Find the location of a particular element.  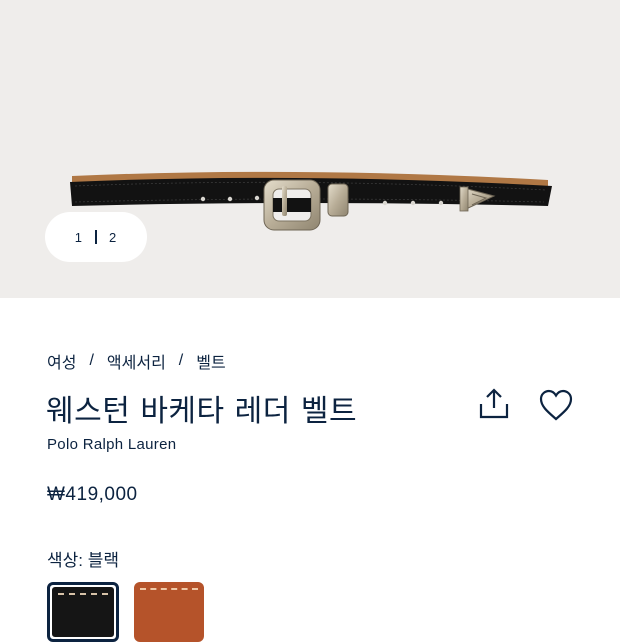

breadcrumb-item-accessories: 액세서리 is located at coordinates (136, 361).